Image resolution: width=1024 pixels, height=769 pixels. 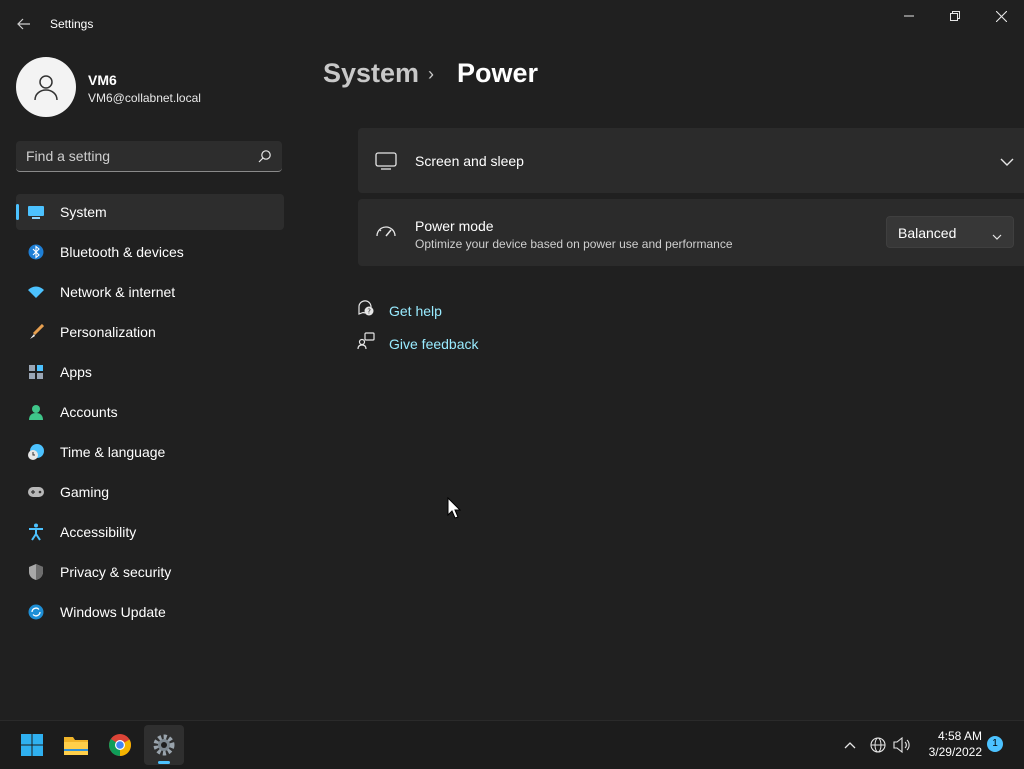 What do you see at coordinates (36, 572) in the screenshot?
I see `shield-icon` at bounding box center [36, 572].